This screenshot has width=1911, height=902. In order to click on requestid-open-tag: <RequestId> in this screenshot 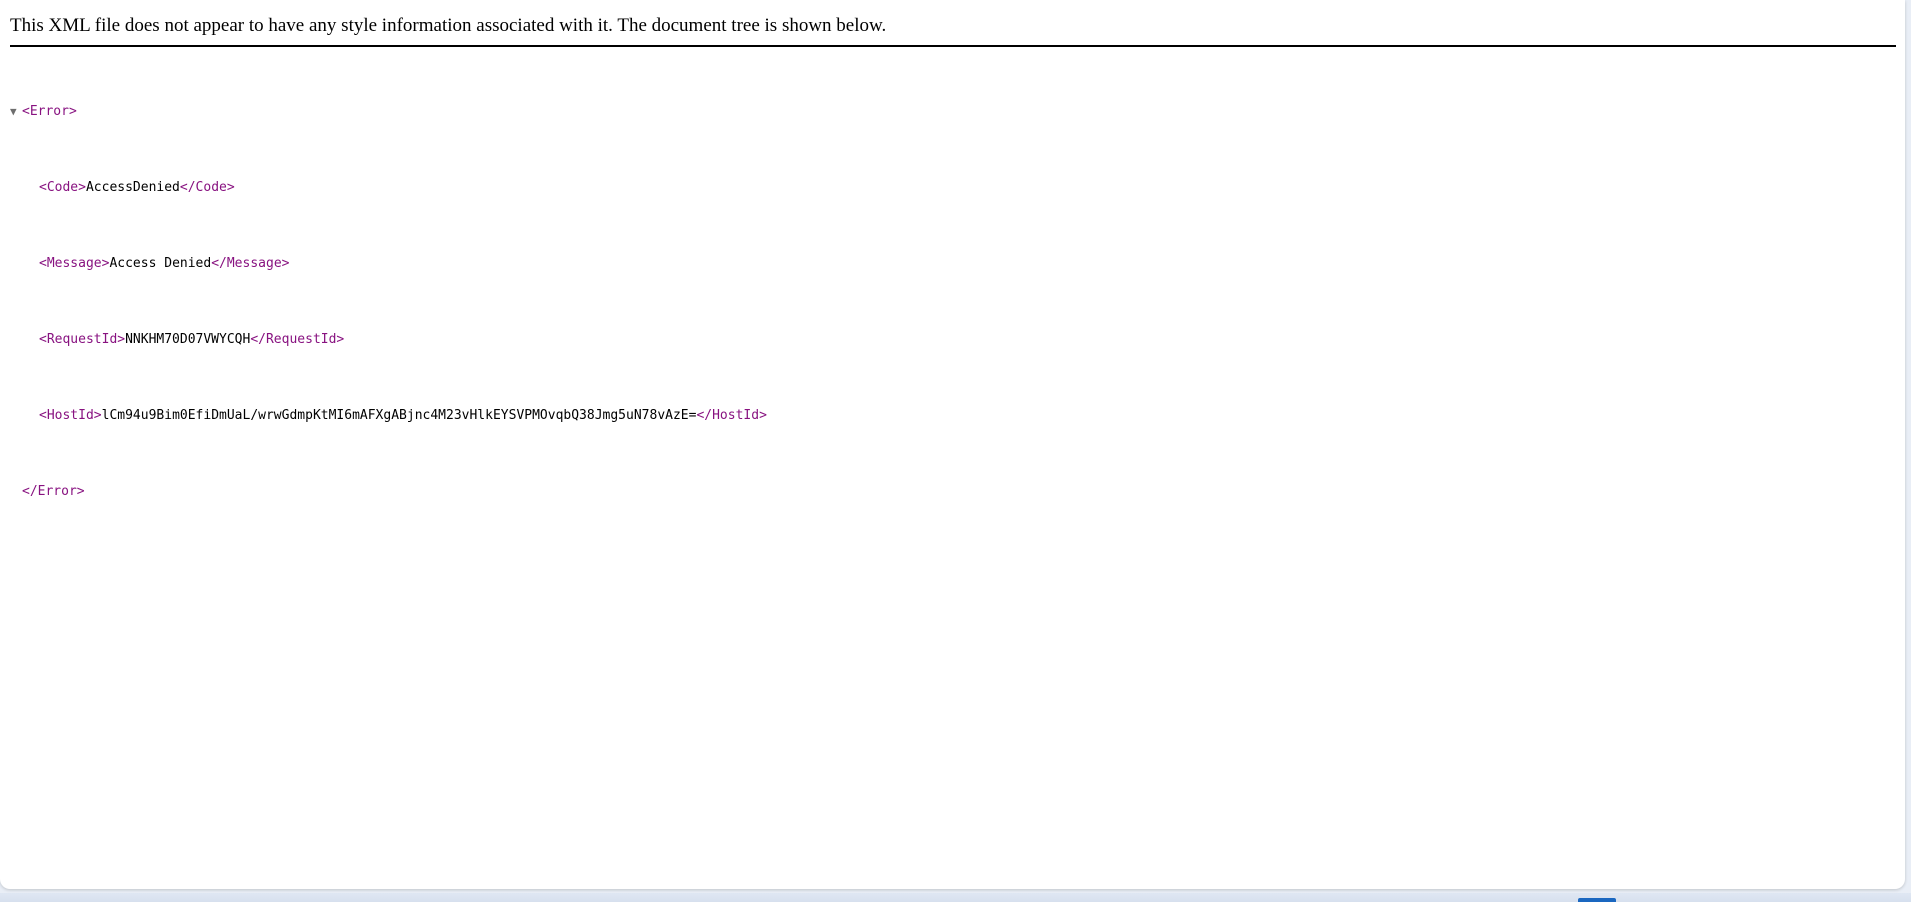, I will do `click(82, 339)`.